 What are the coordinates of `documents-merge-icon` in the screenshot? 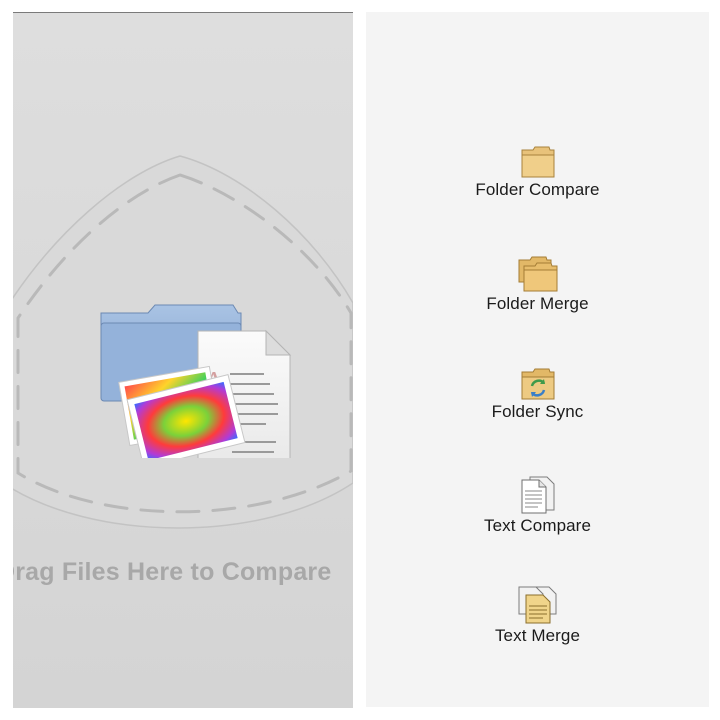 It's located at (537, 605).